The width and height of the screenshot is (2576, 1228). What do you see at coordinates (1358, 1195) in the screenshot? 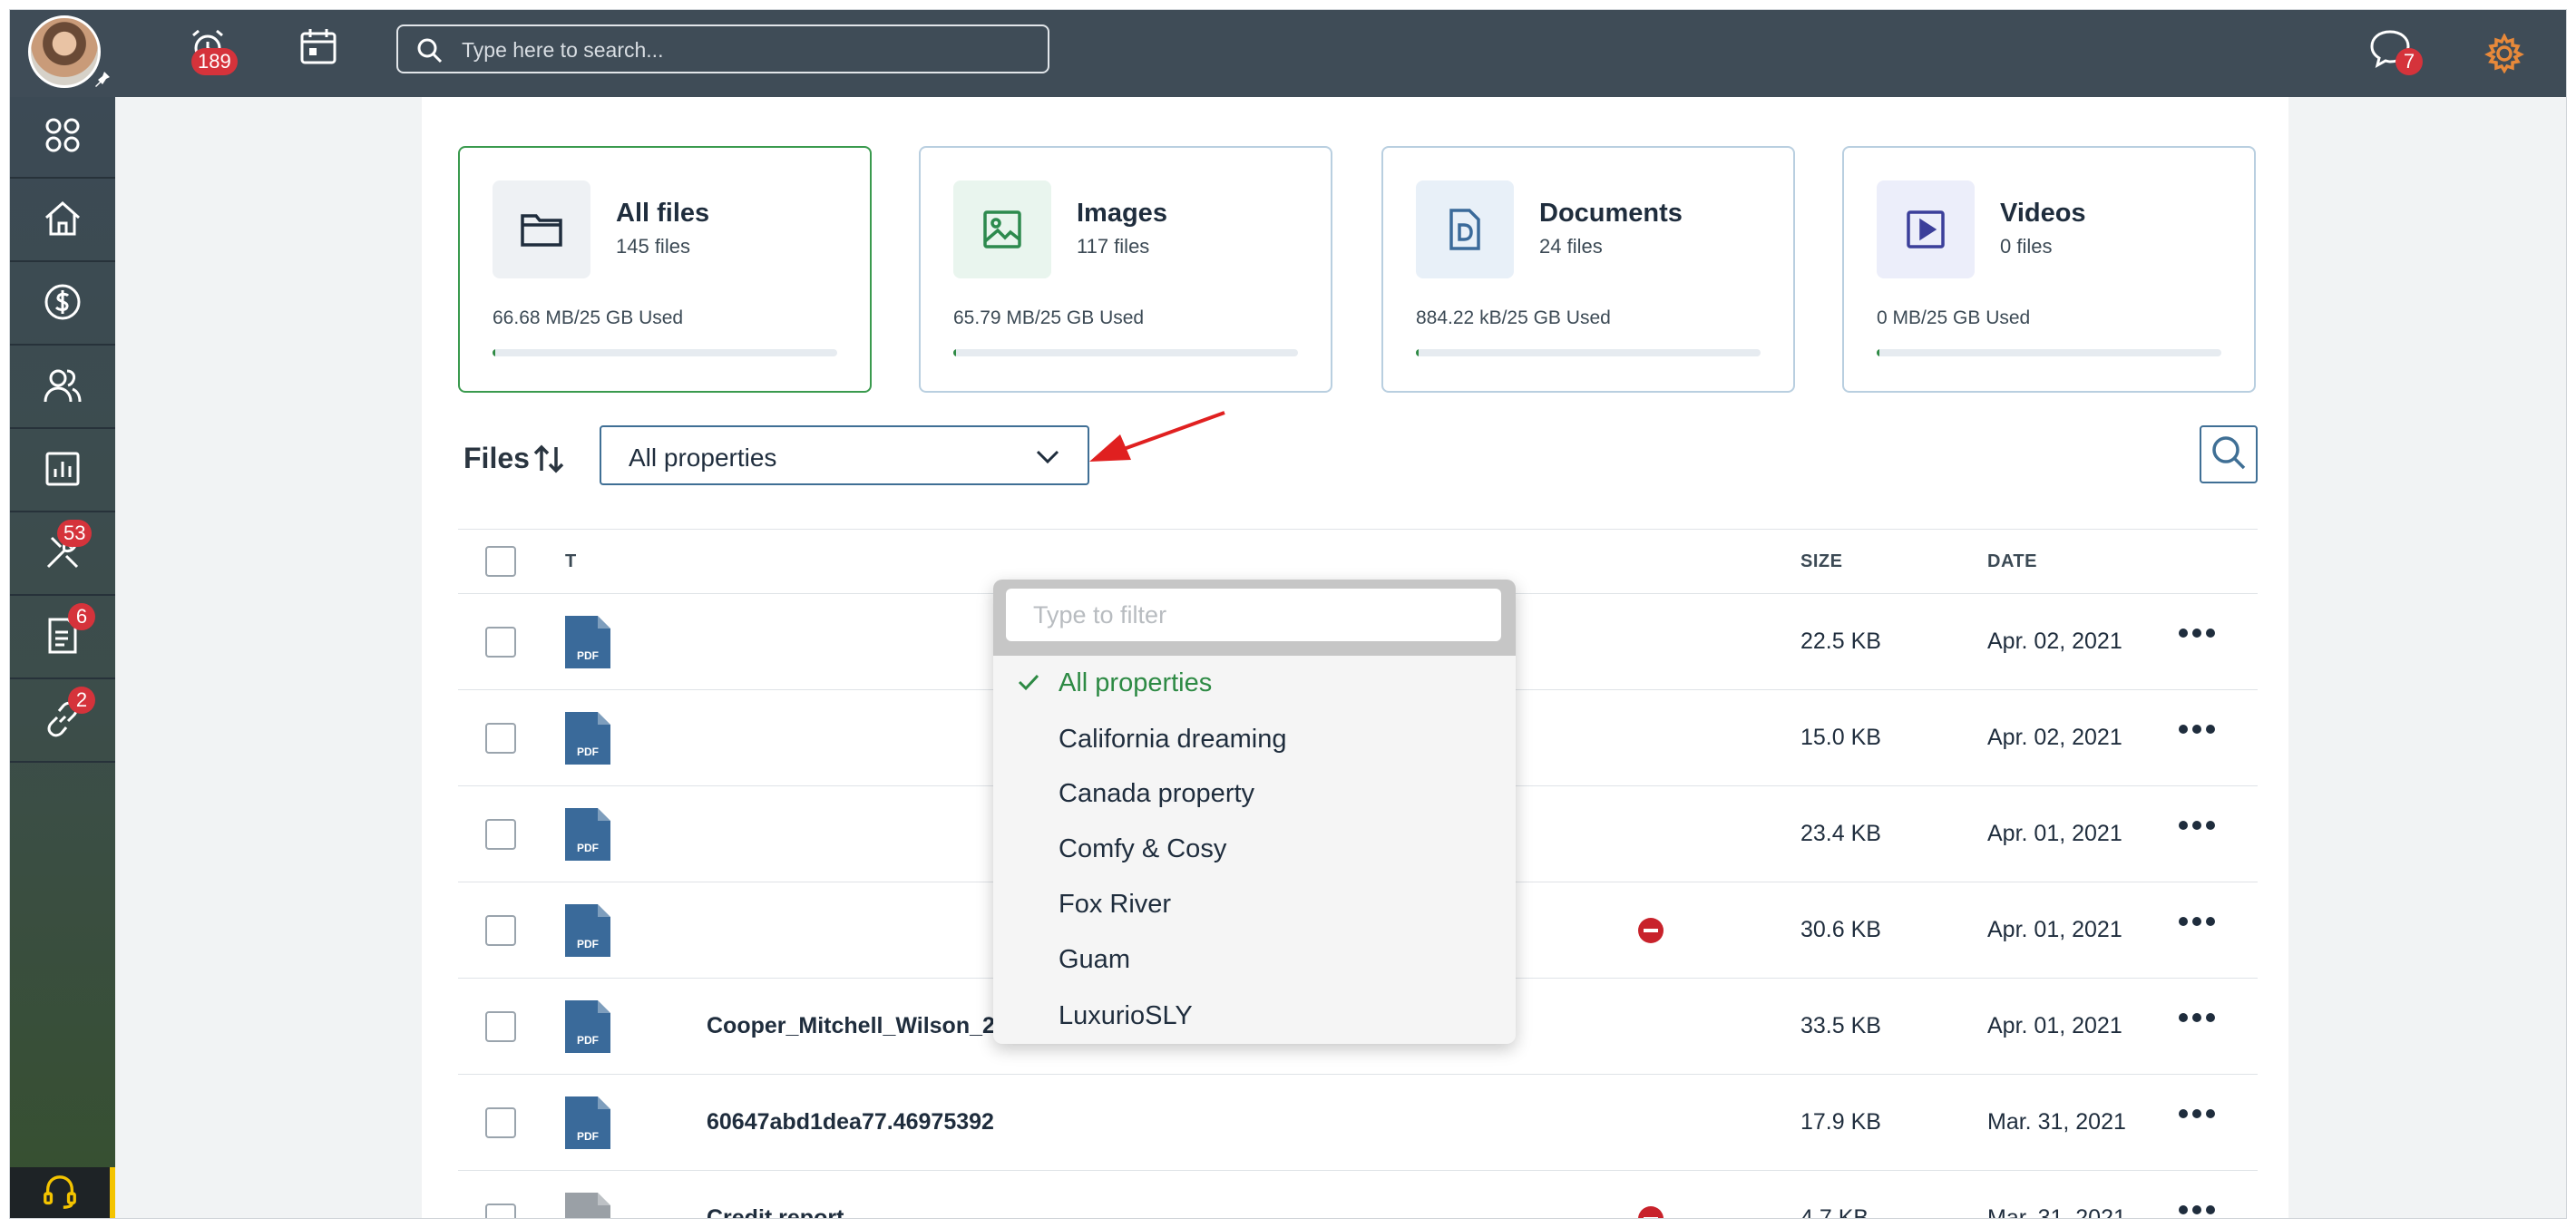
I see `table-row: HTML Credit report 4.7 KB Mar. 31, 2021` at bounding box center [1358, 1195].